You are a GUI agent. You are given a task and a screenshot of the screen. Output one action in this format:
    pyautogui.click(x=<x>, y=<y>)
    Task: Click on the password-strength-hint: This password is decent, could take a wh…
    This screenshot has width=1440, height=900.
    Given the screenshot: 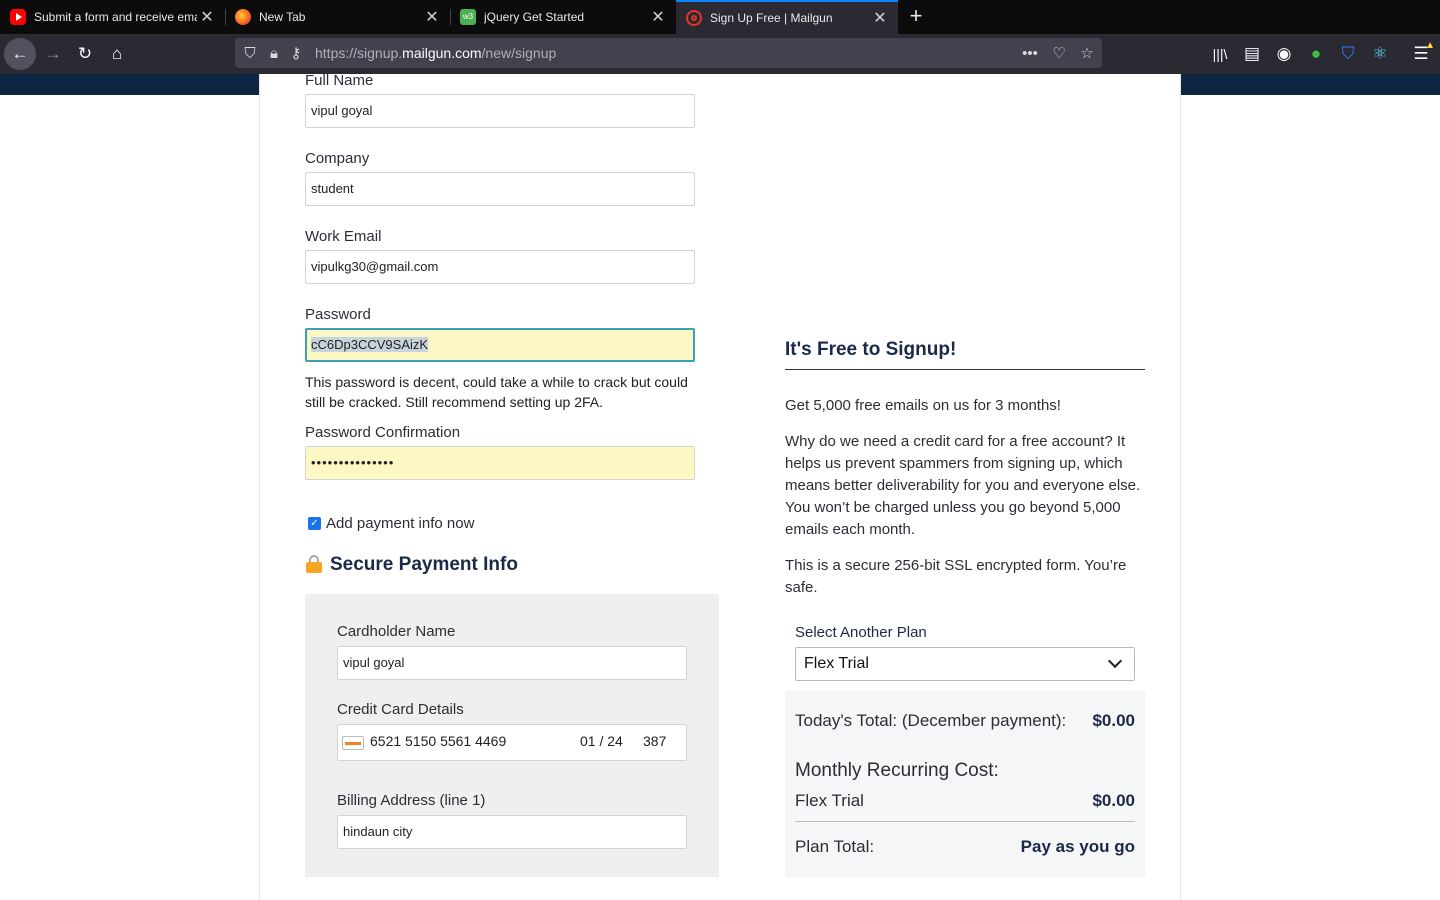 What is the action you would take?
    pyautogui.click(x=496, y=392)
    